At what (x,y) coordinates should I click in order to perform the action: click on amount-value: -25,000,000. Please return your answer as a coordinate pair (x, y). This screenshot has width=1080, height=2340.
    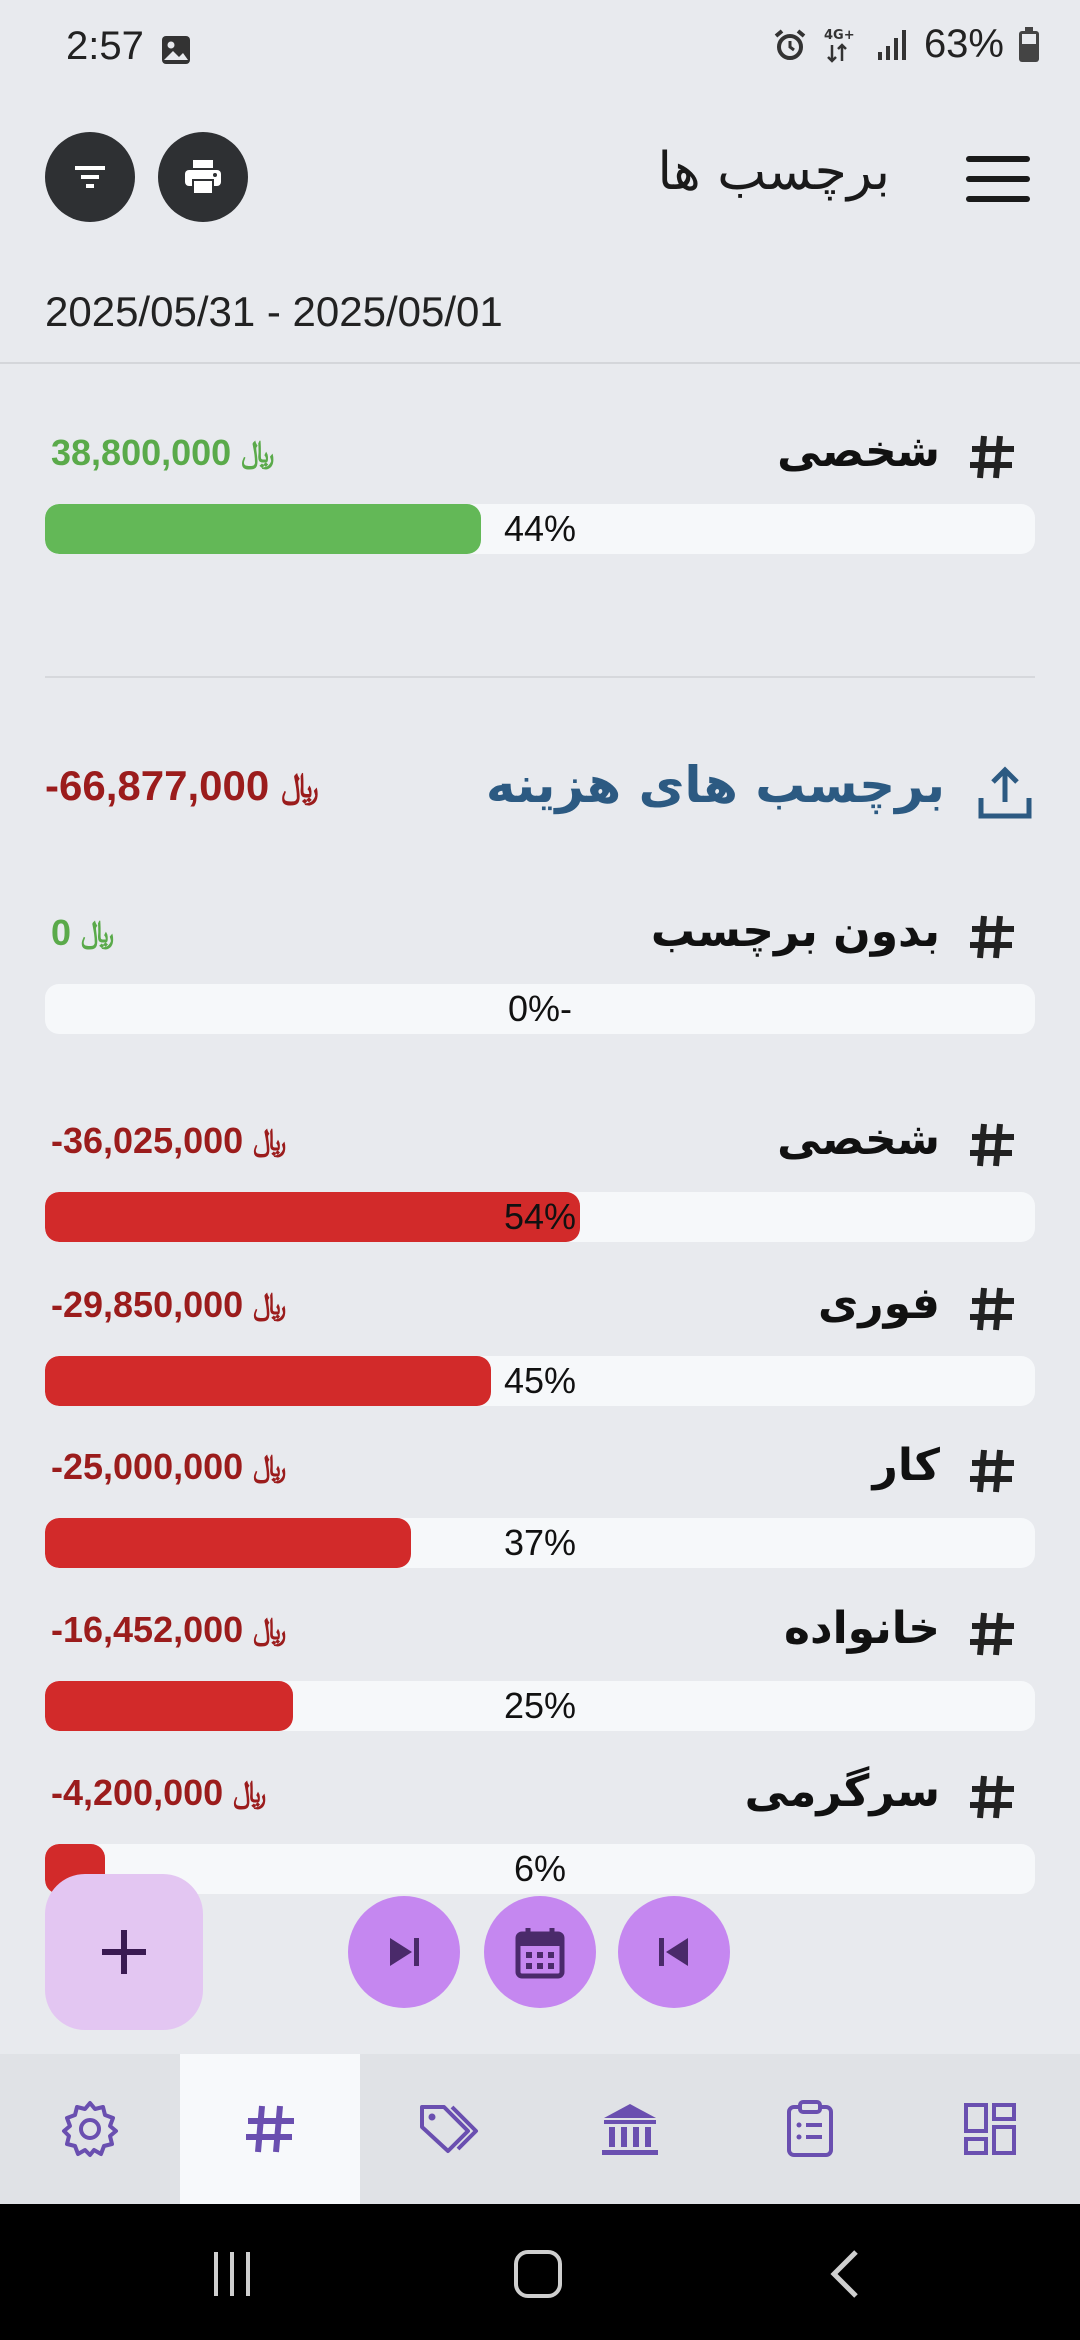
    Looking at the image, I should click on (147, 1466).